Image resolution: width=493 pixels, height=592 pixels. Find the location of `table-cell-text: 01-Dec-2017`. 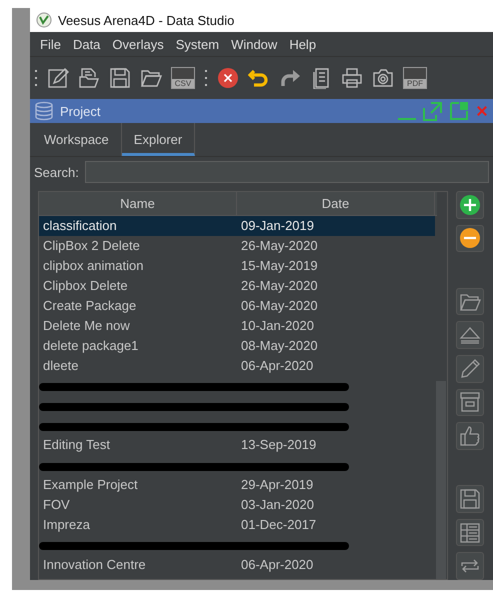

table-cell-text: 01-Dec-2017 is located at coordinates (279, 524).